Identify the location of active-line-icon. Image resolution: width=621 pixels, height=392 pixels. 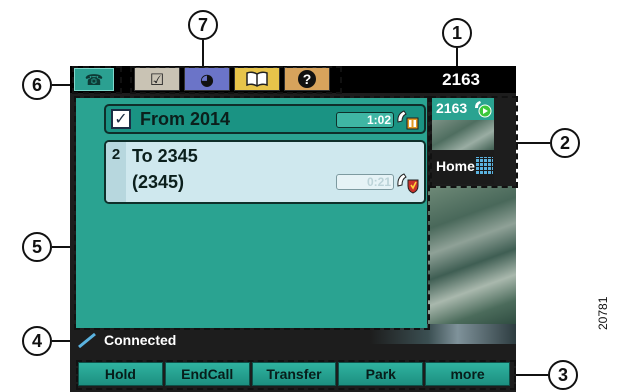
(483, 109).